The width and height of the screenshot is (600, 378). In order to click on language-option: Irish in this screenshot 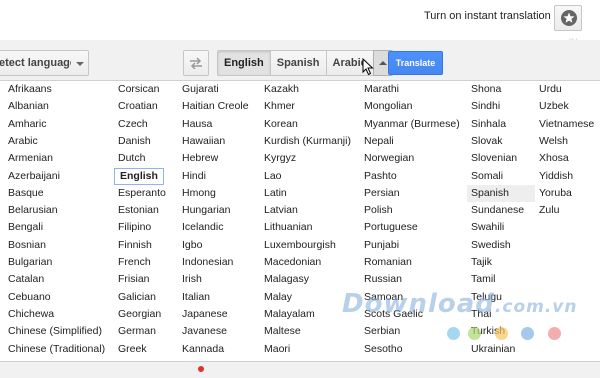, I will do `click(192, 279)`.